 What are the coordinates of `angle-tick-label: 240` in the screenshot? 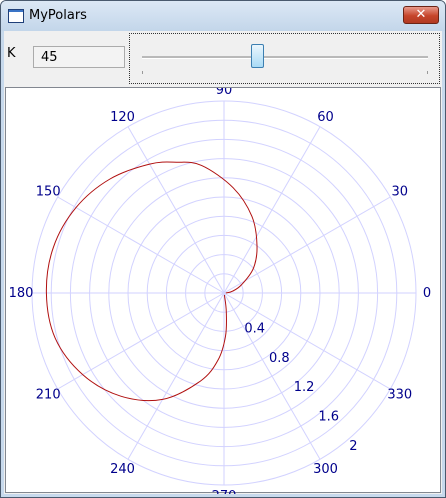 It's located at (122, 469).